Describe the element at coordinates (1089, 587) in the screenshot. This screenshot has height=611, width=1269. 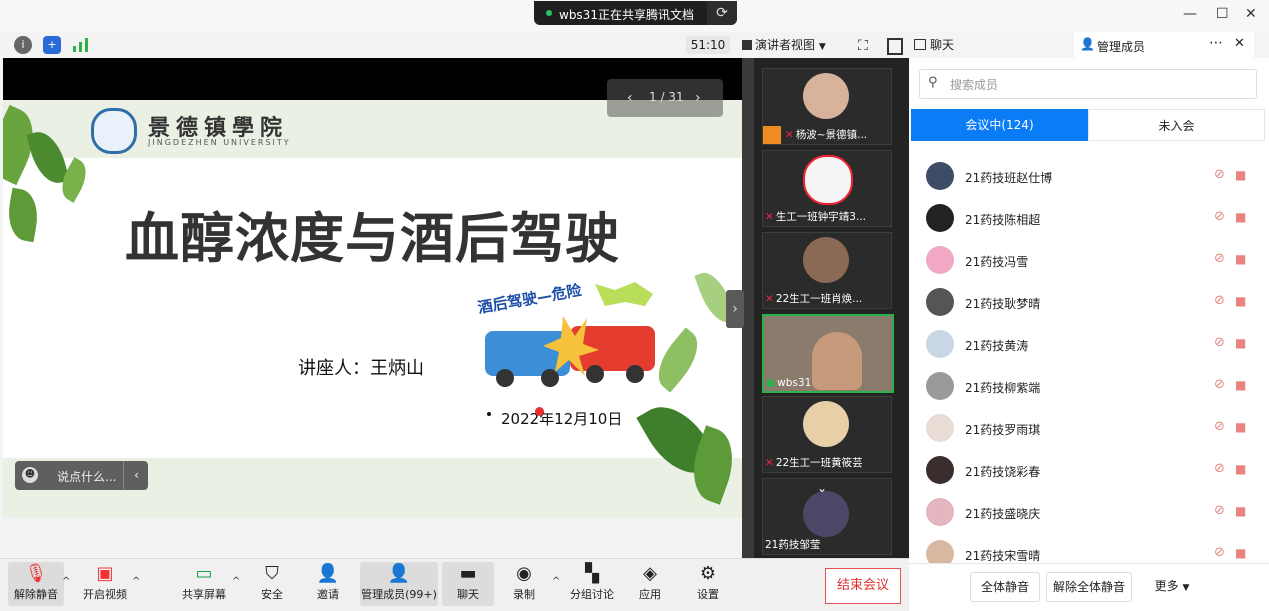
I see `unmute-all-button: 解除全体静音` at that location.